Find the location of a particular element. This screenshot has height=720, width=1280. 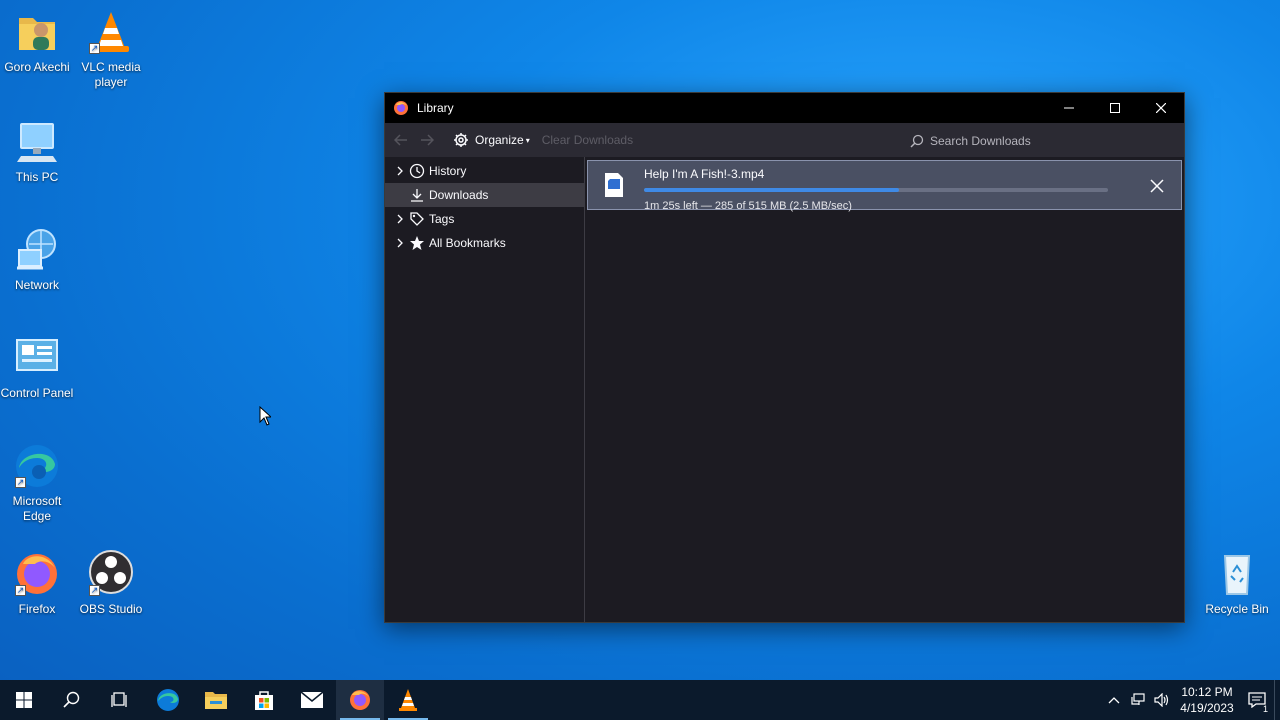

taskbar-store-button is located at coordinates (264, 700).